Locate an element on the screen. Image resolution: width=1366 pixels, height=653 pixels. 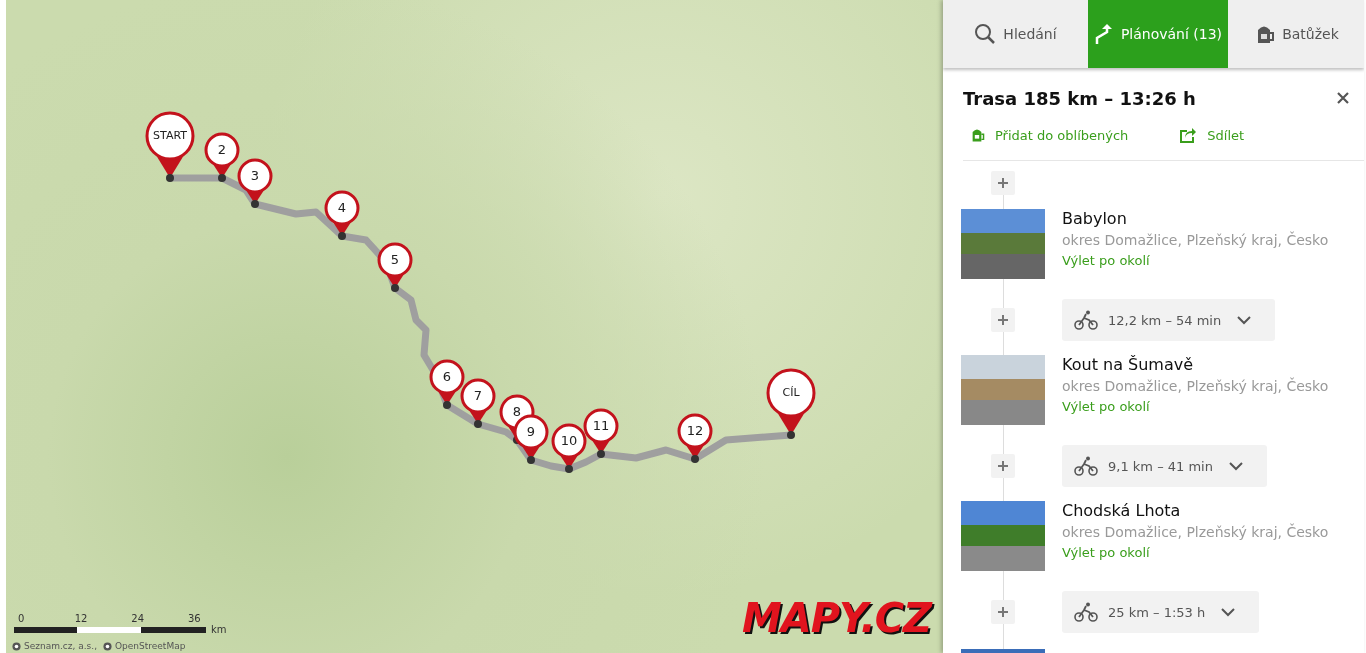
place-name: Kout na Šumavě is located at coordinates (1128, 365).